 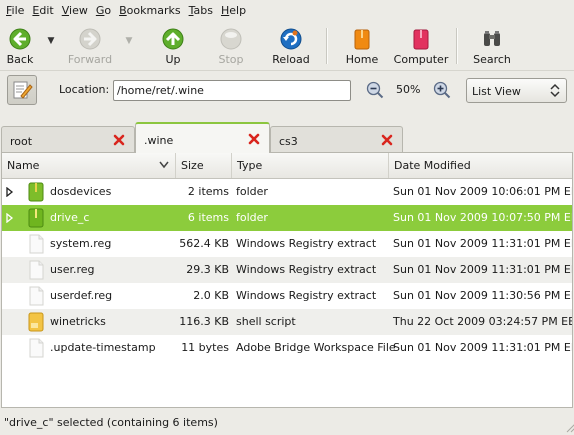 I want to click on tab-bar: root .wine cs3, so click(x=287, y=137).